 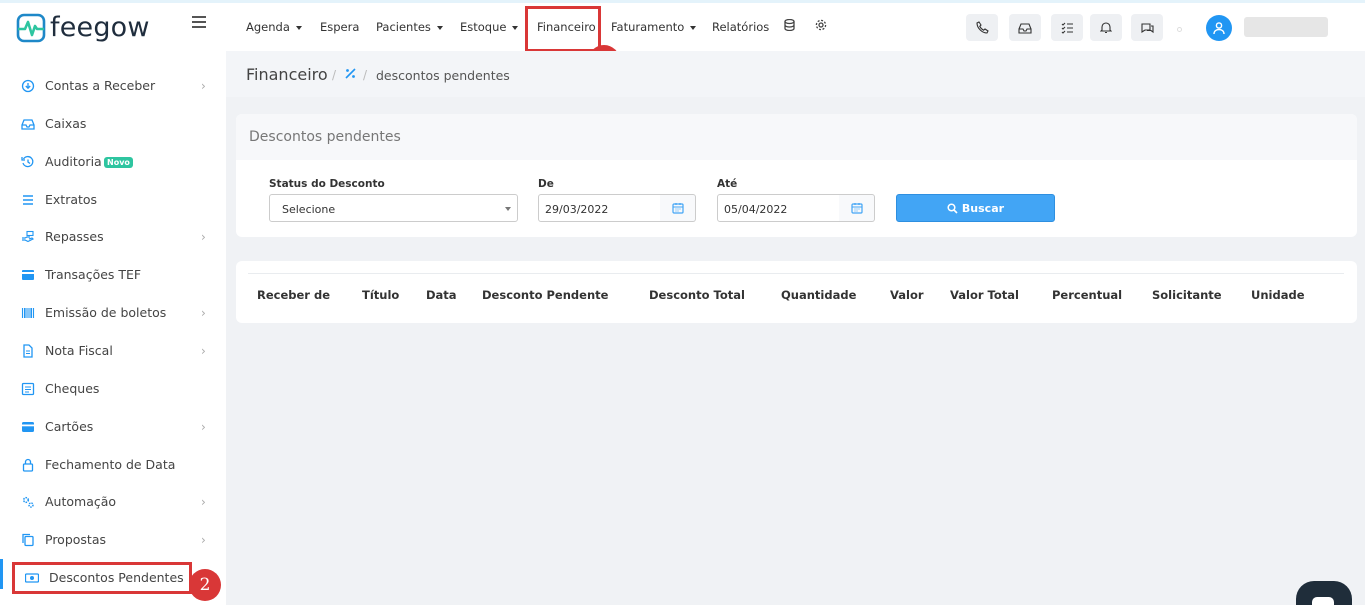 What do you see at coordinates (28, 200) in the screenshot?
I see `list-icon` at bounding box center [28, 200].